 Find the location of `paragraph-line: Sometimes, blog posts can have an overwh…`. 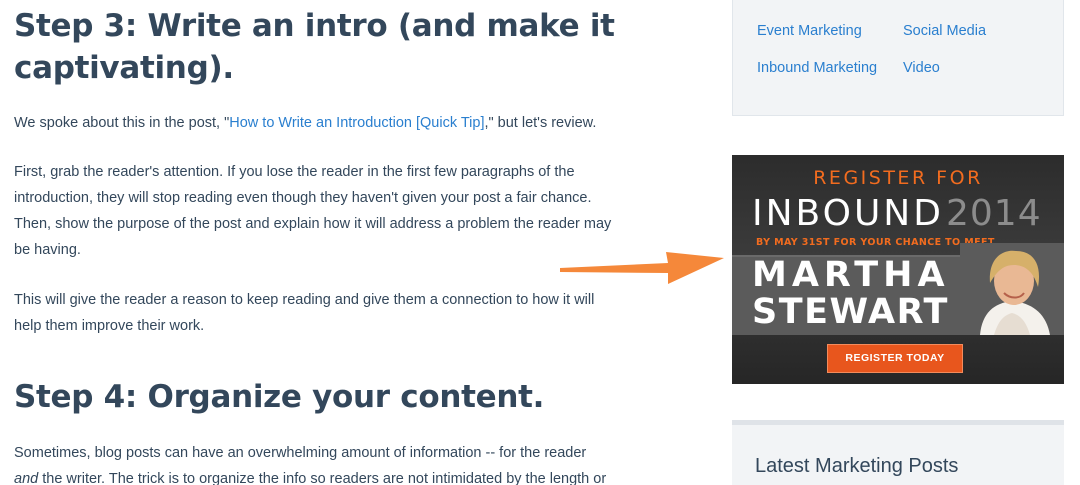

paragraph-line: Sometimes, blog posts can have an overwh… is located at coordinates (300, 453).